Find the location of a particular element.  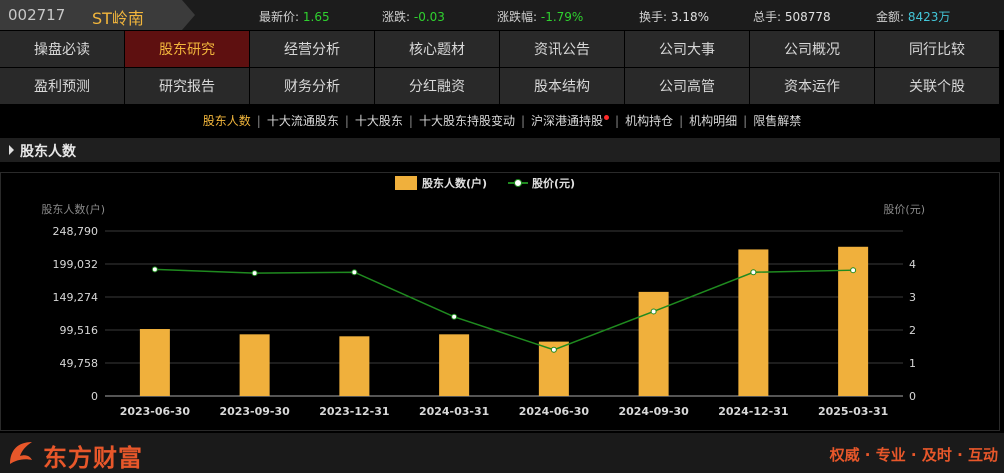

subtab-4: 十大股东持股变动 is located at coordinates (467, 121).